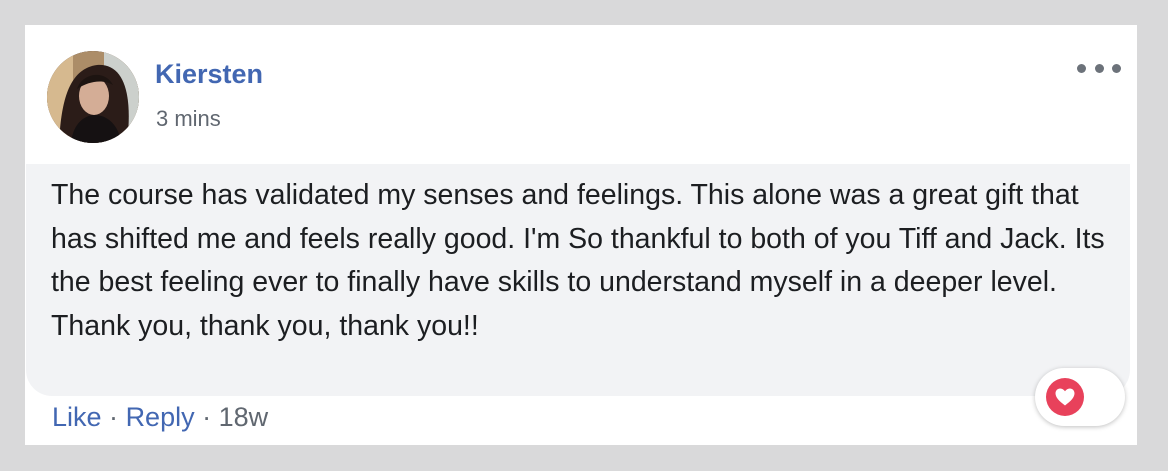 This screenshot has height=471, width=1168. What do you see at coordinates (1065, 397) in the screenshot?
I see `love-heart-icon` at bounding box center [1065, 397].